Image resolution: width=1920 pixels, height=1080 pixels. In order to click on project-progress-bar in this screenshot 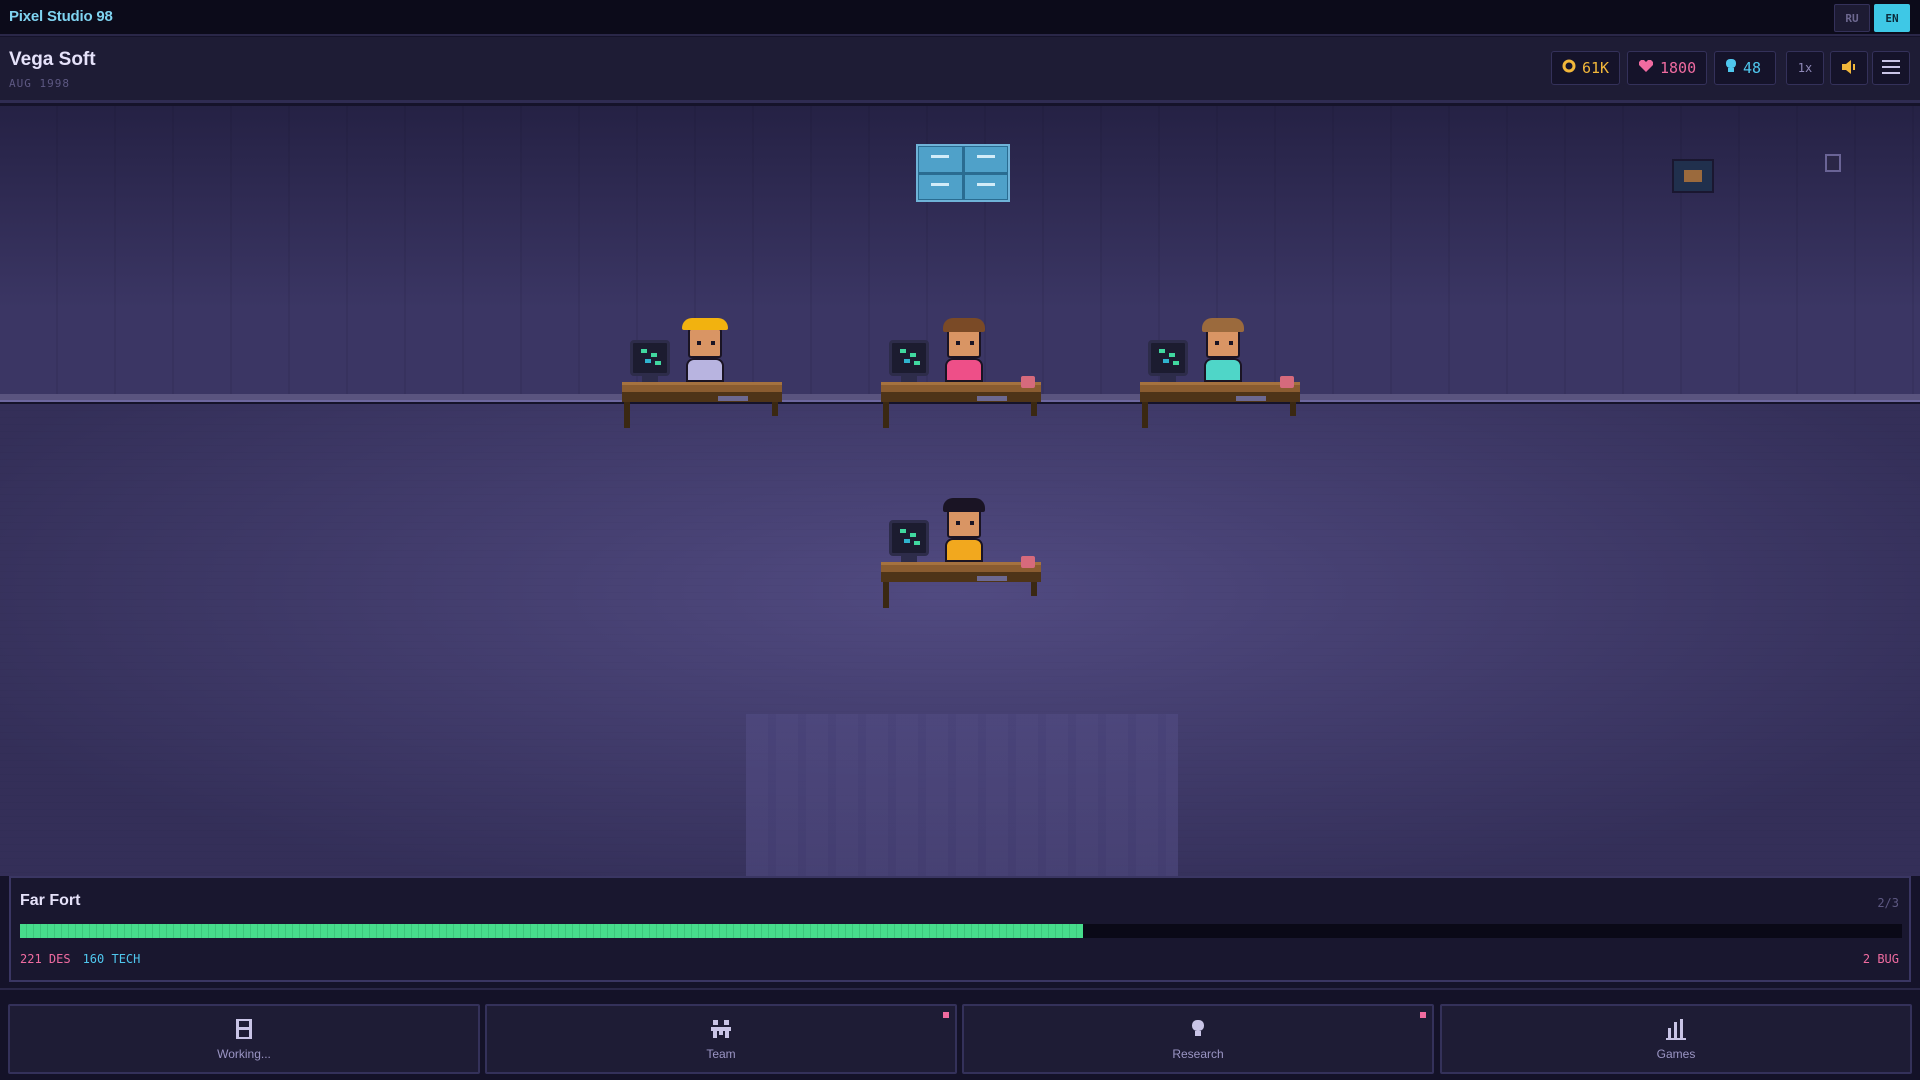, I will do `click(961, 931)`.